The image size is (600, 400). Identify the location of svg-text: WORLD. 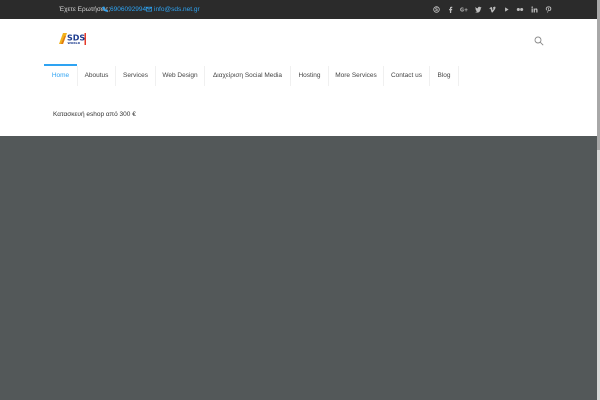
(74, 43).